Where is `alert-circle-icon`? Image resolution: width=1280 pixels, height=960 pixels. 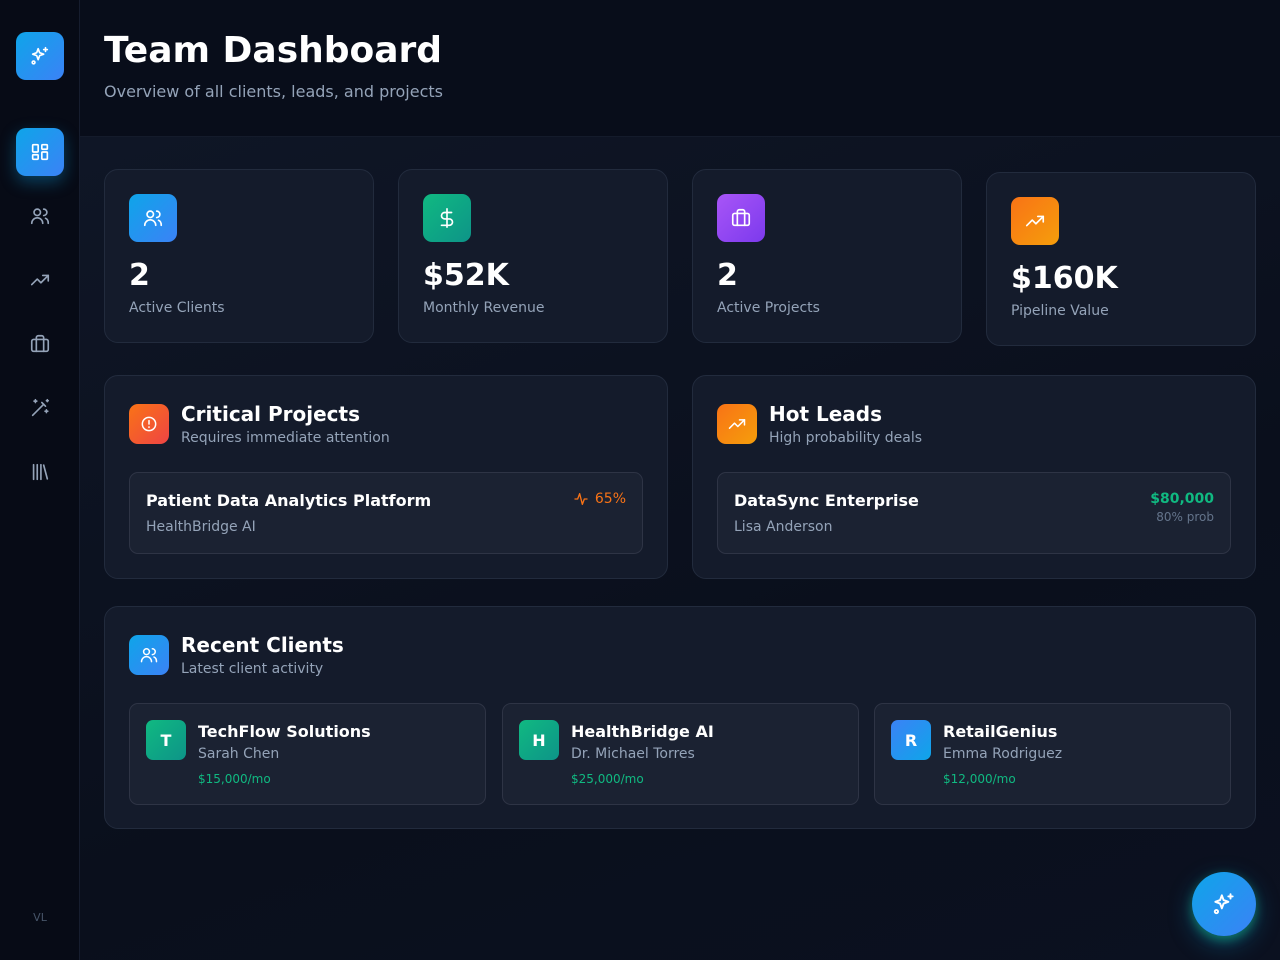 alert-circle-icon is located at coordinates (149, 424).